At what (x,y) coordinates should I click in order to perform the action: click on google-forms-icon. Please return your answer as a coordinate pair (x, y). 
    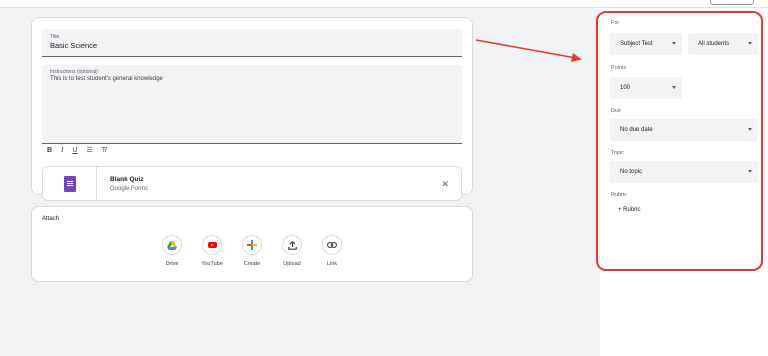
    Looking at the image, I should click on (69, 183).